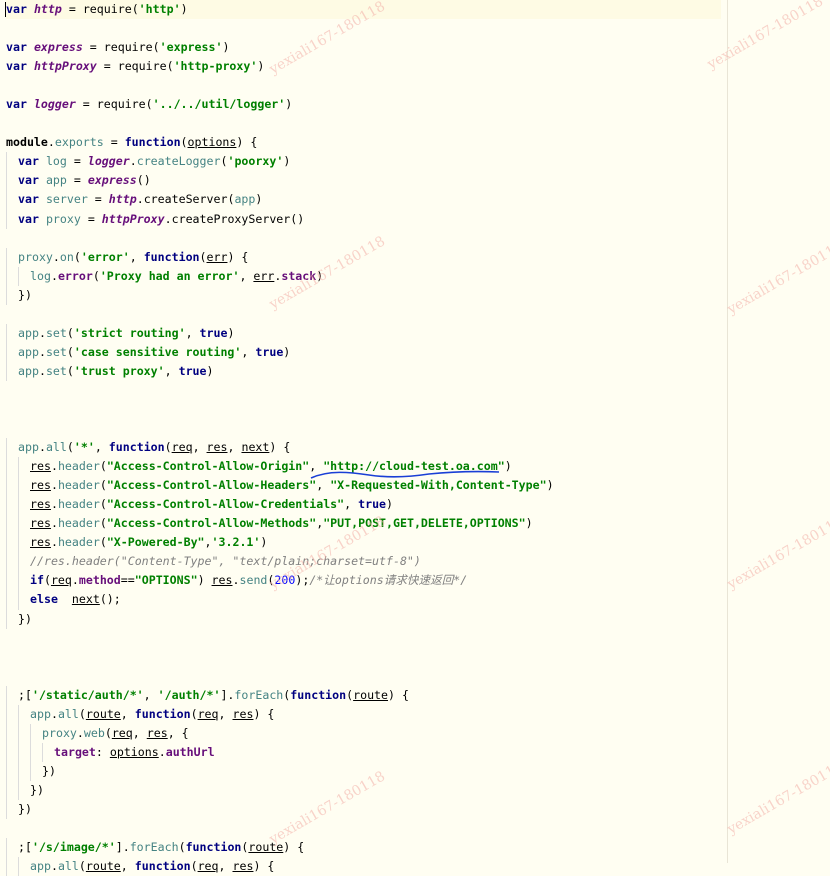  I want to click on code-line: module.exports = function(options) {, so click(363, 142).